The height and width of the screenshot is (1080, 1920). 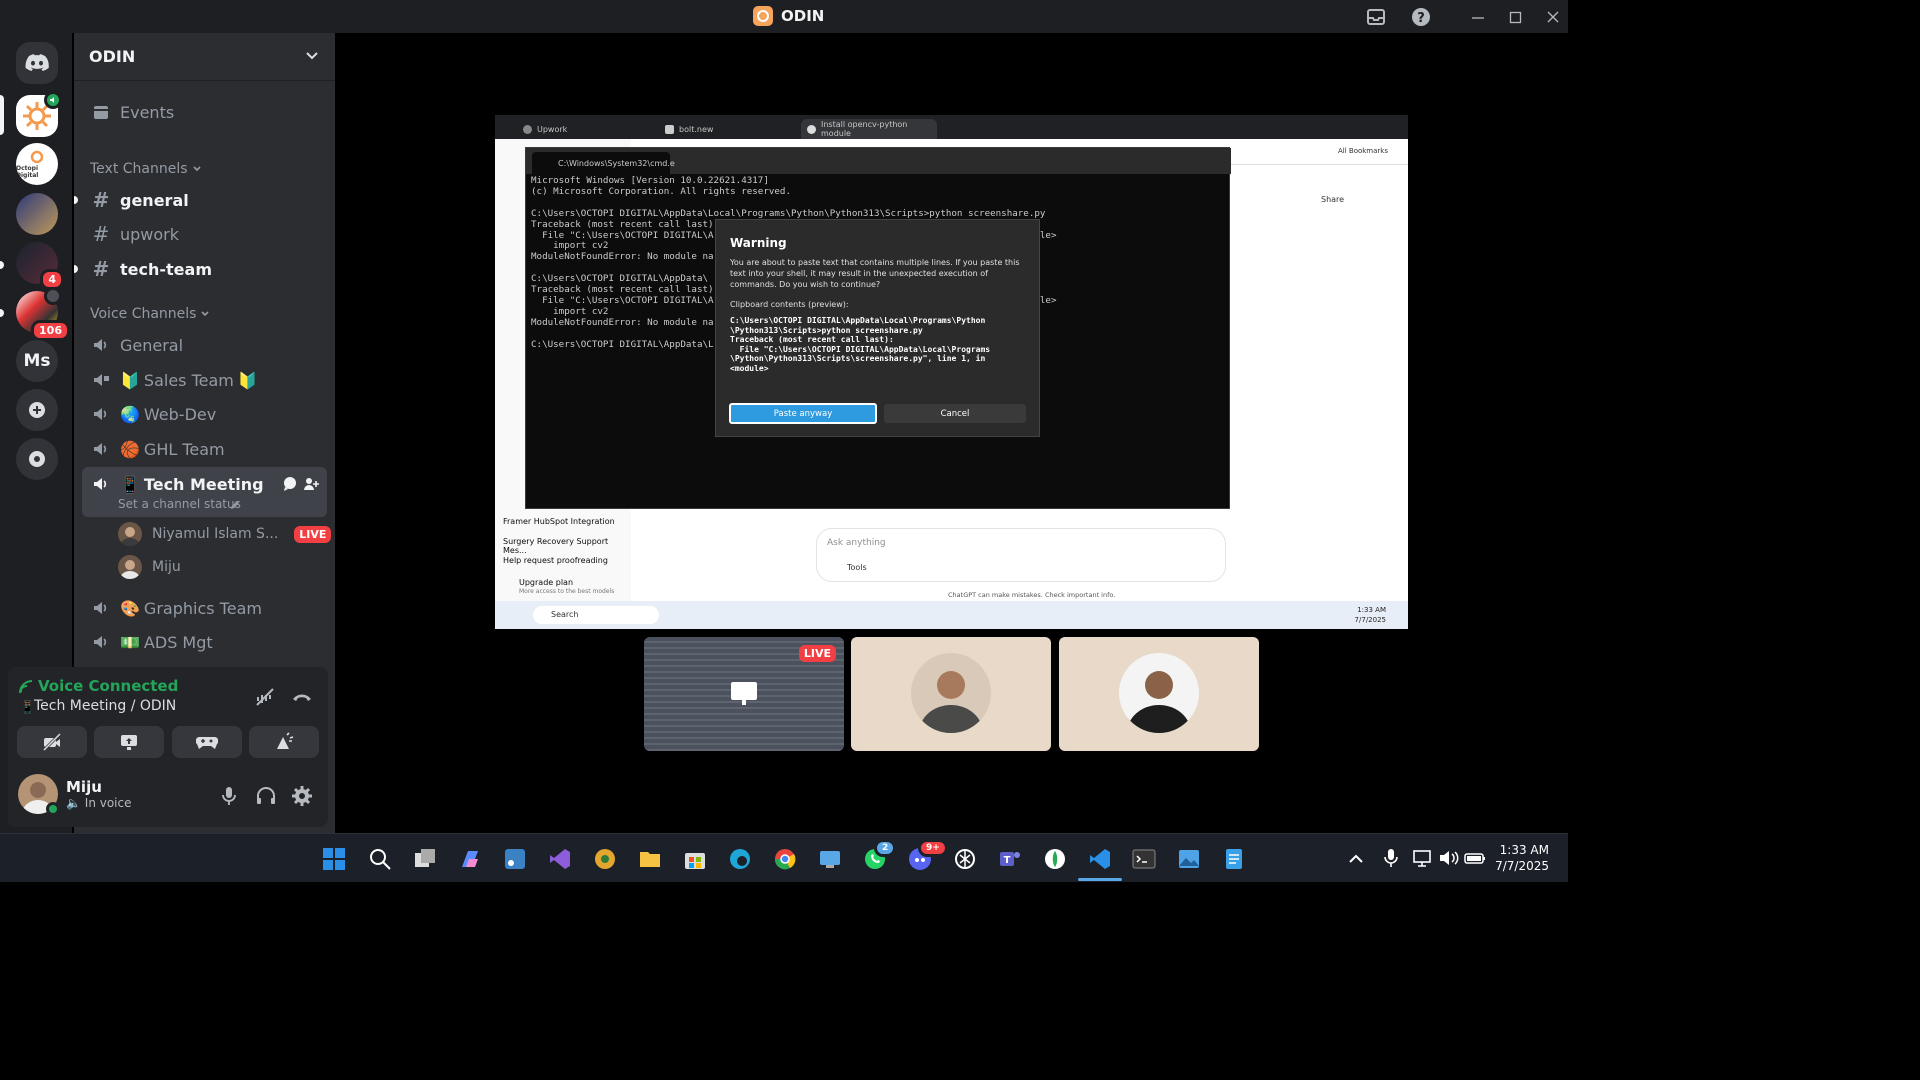 What do you see at coordinates (1159, 694) in the screenshot?
I see `participant-tile-miju` at bounding box center [1159, 694].